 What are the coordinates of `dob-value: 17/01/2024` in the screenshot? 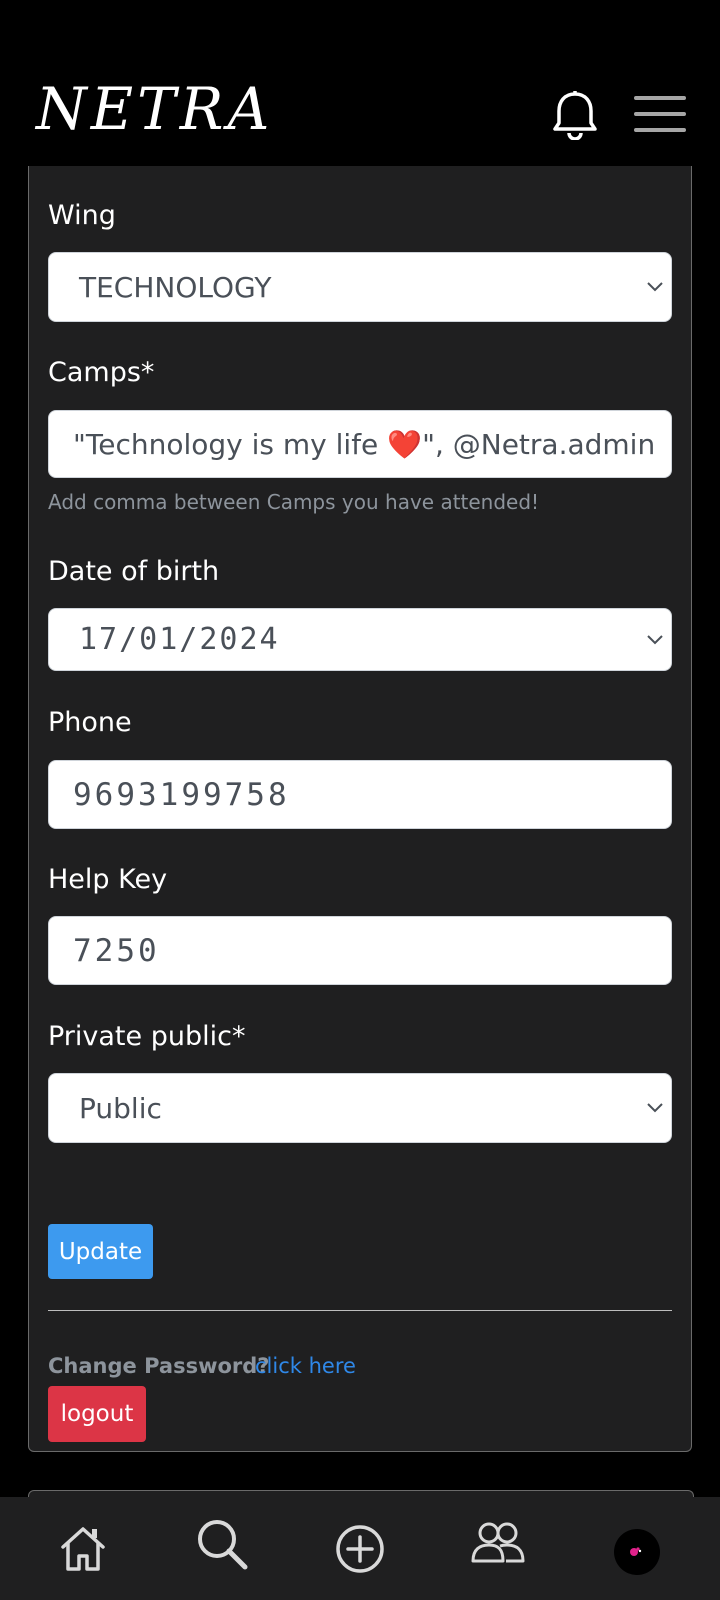 It's located at (179, 639).